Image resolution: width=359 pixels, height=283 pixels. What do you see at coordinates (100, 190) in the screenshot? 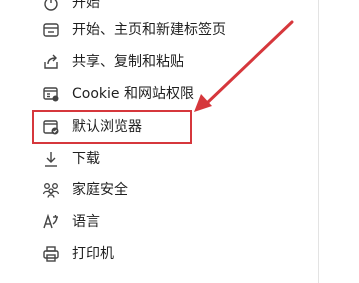
I see `menu-item-label: 家庭安全` at bounding box center [100, 190].